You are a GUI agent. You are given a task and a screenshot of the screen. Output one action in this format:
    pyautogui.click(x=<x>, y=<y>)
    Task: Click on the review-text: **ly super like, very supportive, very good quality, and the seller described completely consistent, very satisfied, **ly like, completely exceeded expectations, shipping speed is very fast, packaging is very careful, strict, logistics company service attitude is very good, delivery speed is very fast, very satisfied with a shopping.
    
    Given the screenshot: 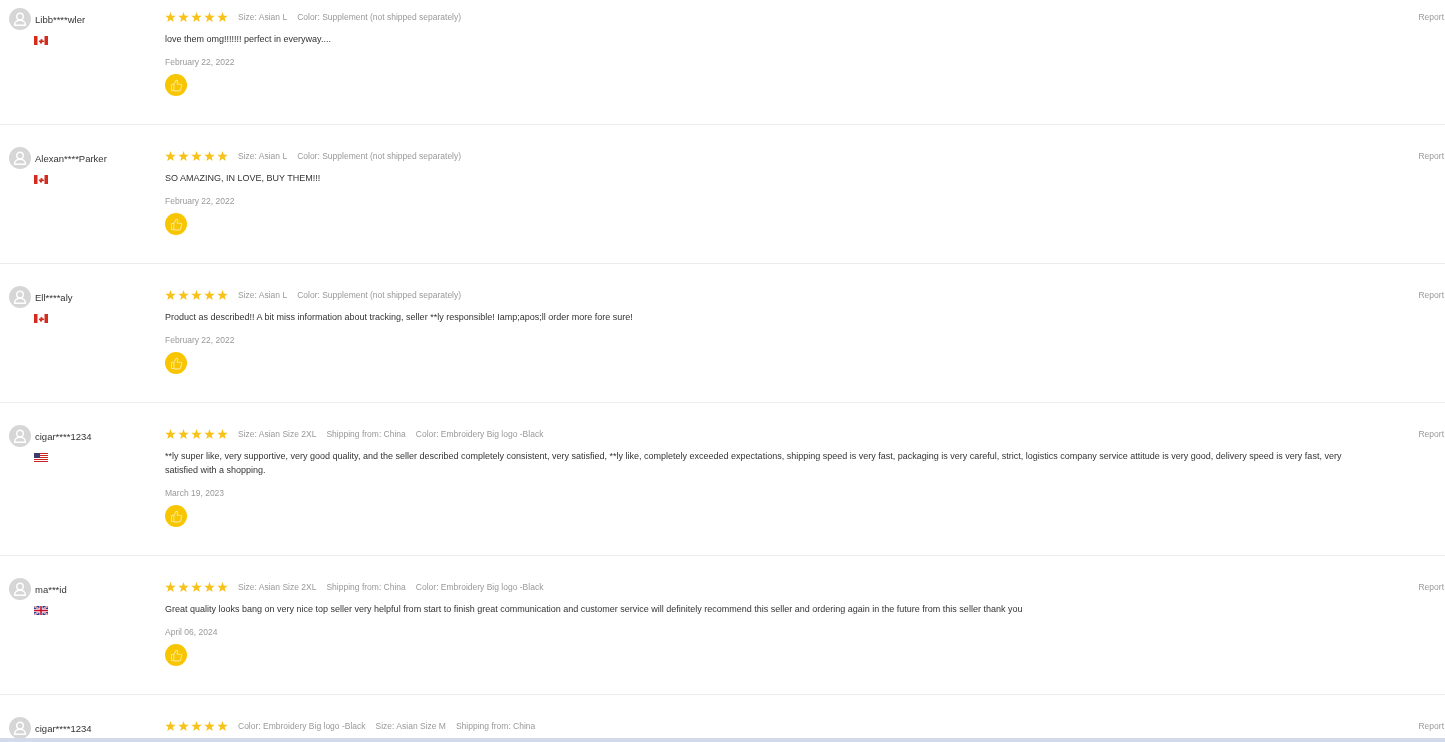 What is the action you would take?
    pyautogui.click(x=754, y=463)
    